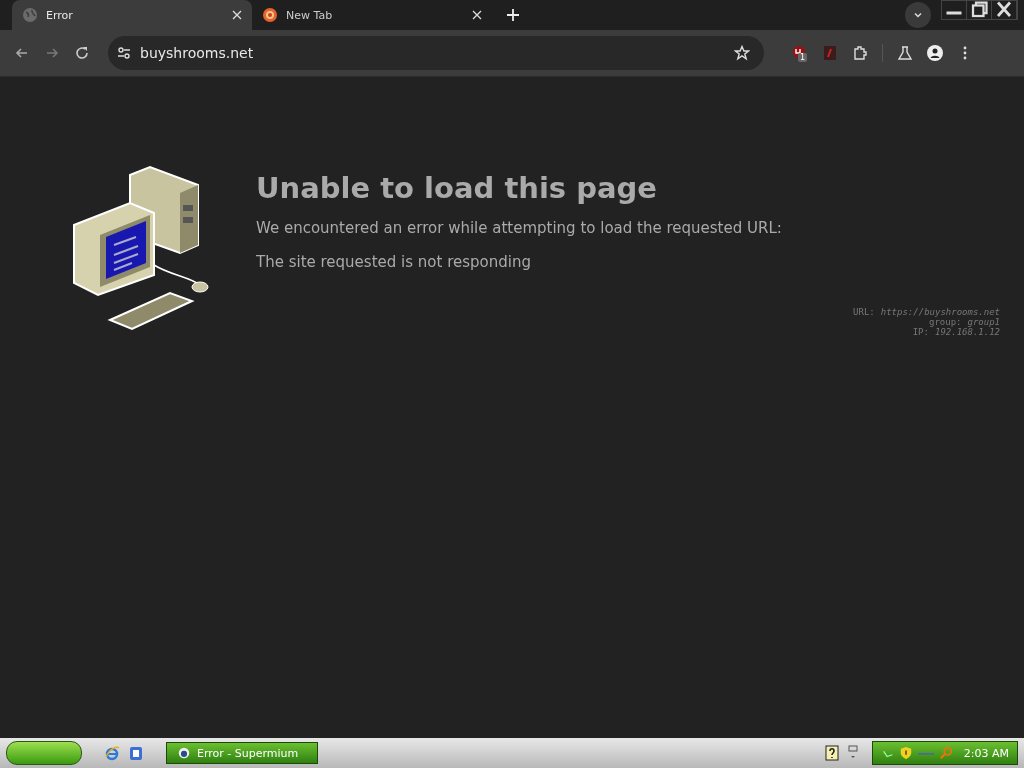  I want to click on document-icon, so click(136, 753).